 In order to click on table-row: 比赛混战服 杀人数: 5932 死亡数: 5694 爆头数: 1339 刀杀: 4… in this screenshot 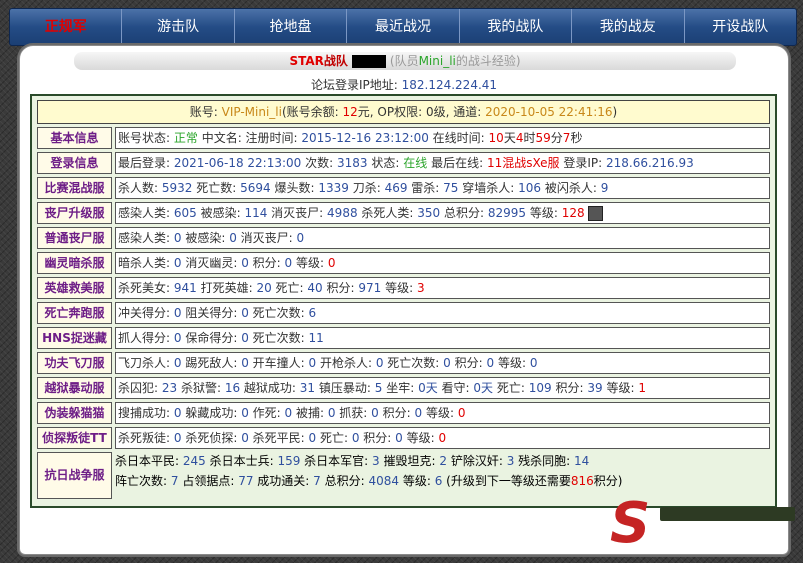, I will do `click(403, 188)`.